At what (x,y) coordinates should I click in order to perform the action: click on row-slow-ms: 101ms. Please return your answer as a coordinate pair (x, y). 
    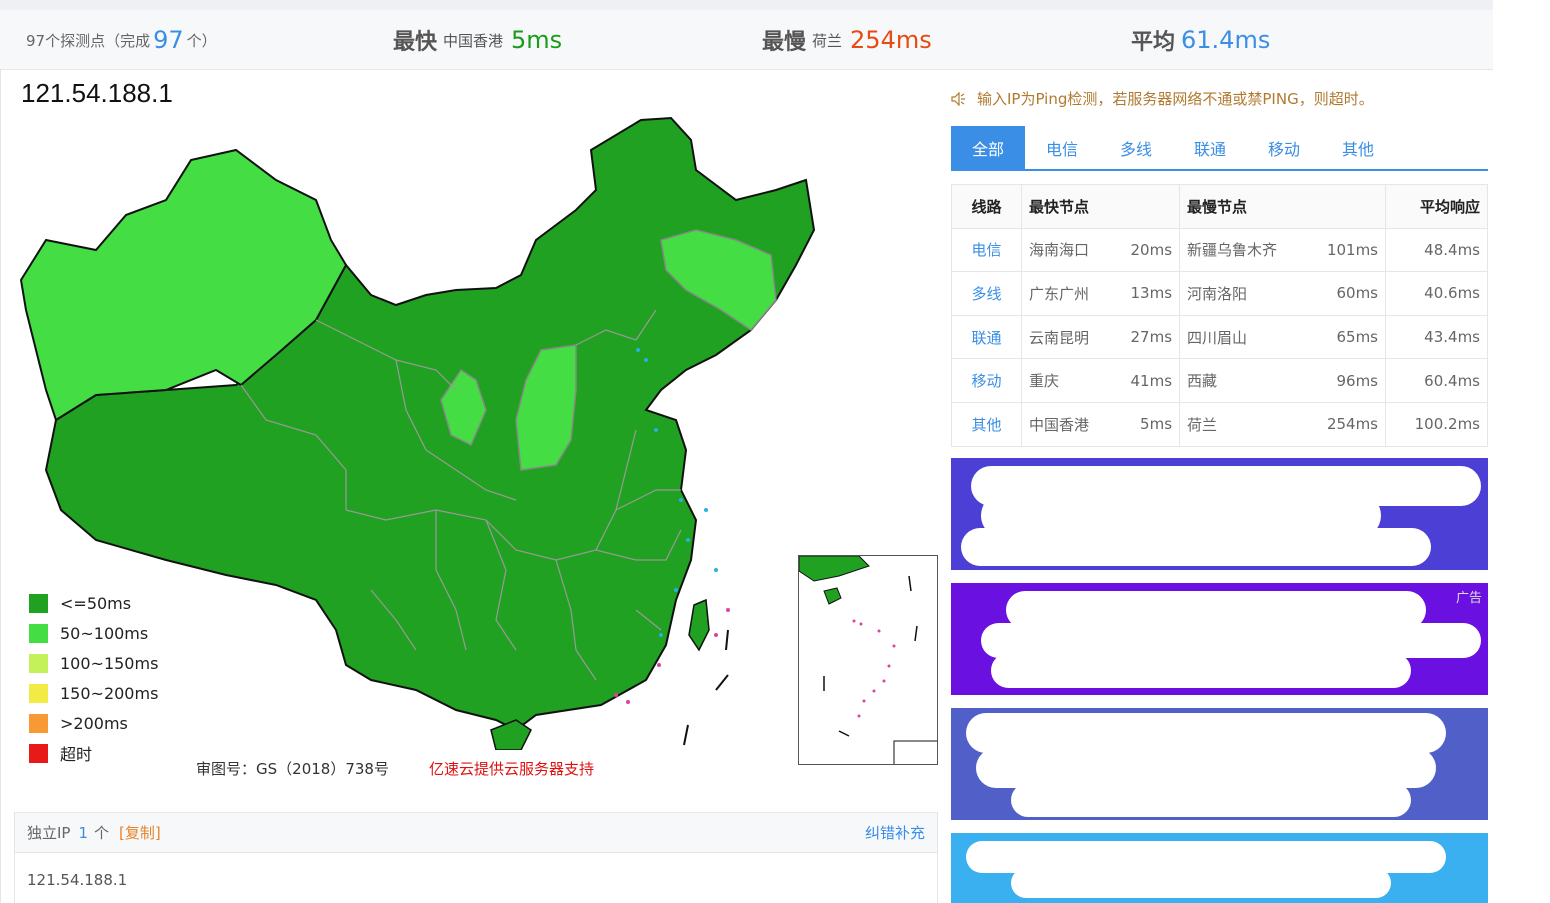
    Looking at the image, I should click on (1346, 250).